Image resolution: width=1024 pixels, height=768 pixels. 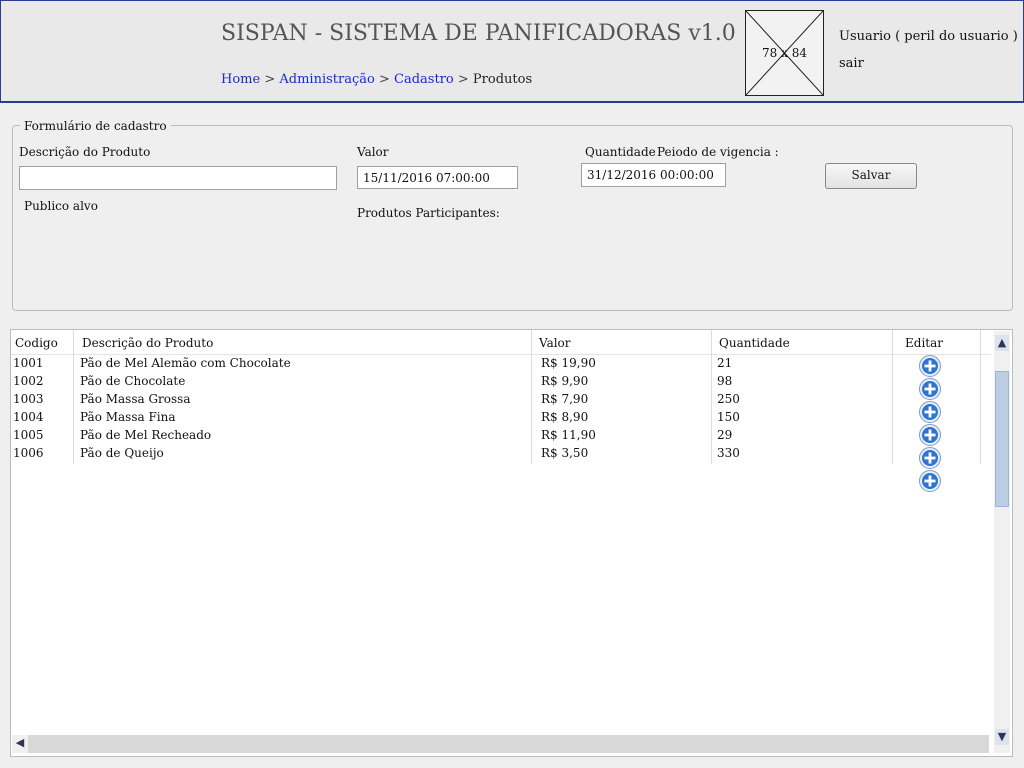 What do you see at coordinates (28, 453) in the screenshot?
I see `cell-codigo: 1006` at bounding box center [28, 453].